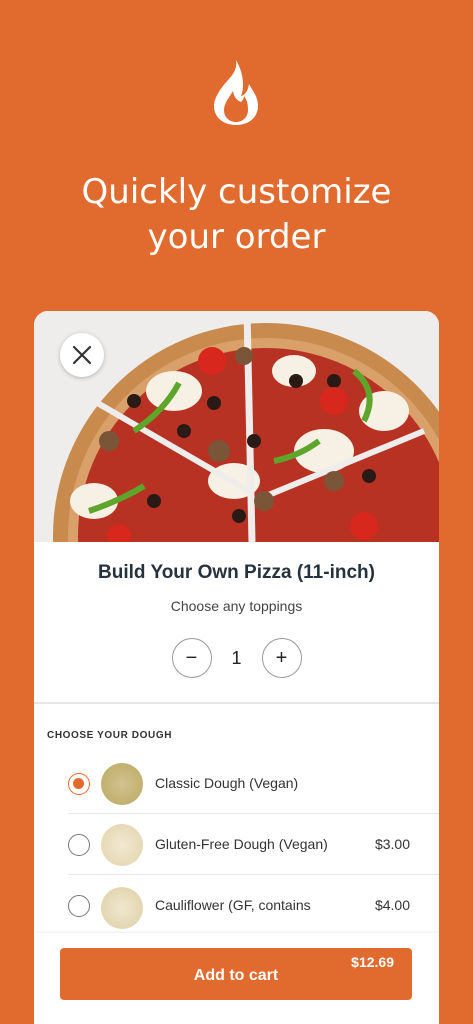 The width and height of the screenshot is (473, 1024). Describe the element at coordinates (233, 905) in the screenshot. I see `dough-option-label: Cauliflower (GF, contains` at that location.